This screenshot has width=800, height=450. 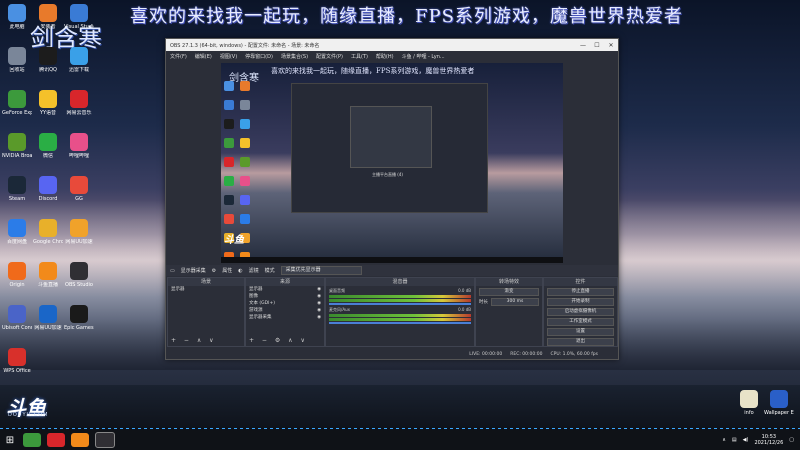 I want to click on desktop-shortcut: 斗鱼直播, so click(x=48, y=275).